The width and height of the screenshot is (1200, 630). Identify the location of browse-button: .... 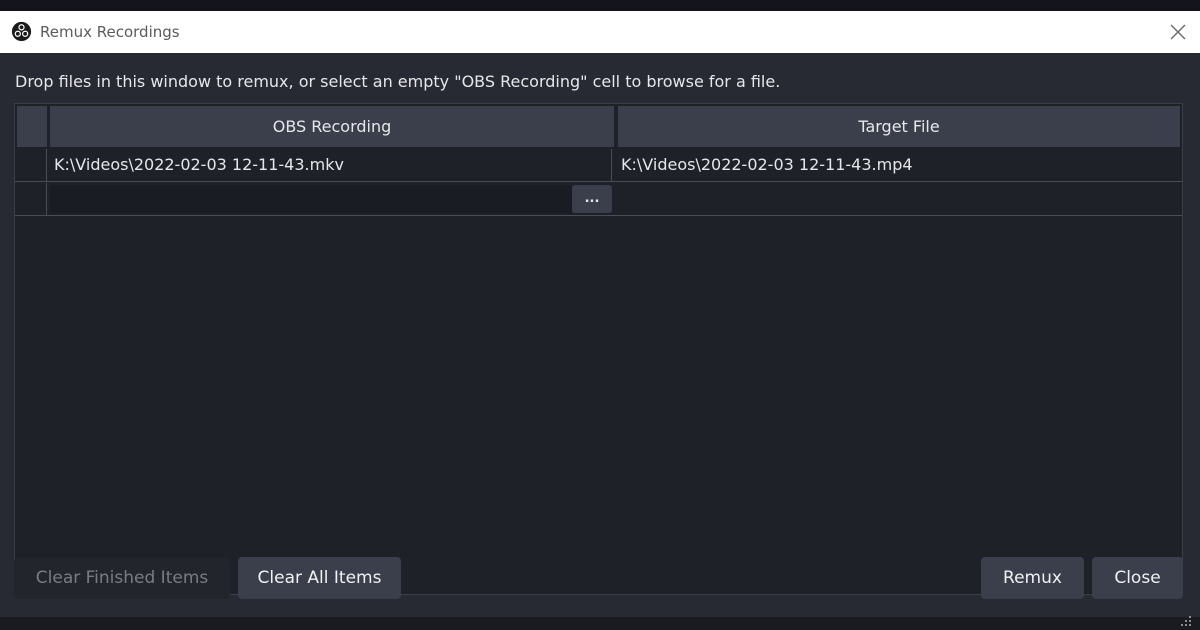
(592, 199).